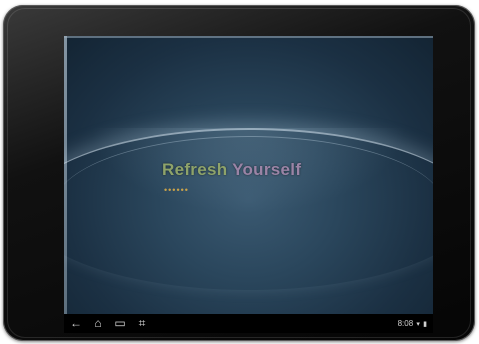 The width and height of the screenshot is (479, 344). Describe the element at coordinates (405, 323) in the screenshot. I see `clock-time: 8:08` at that location.